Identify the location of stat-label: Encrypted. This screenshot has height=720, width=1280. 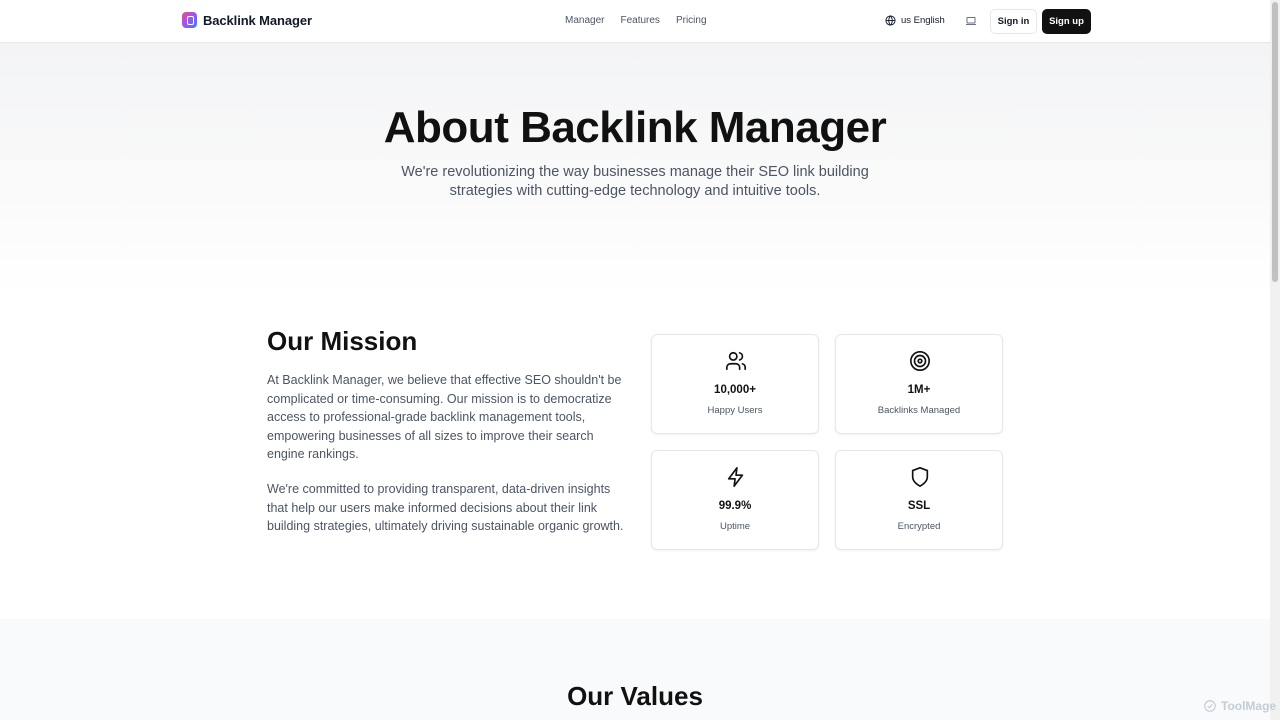
(919, 526).